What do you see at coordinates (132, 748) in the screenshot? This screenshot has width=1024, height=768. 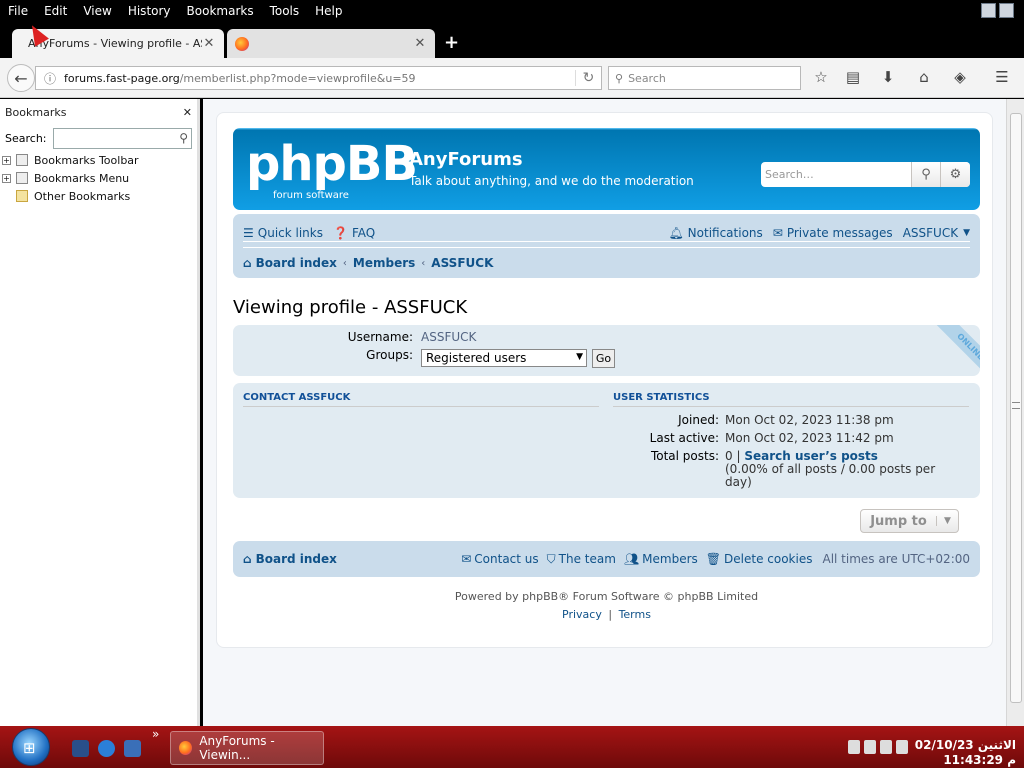 I see `outlook-icon` at bounding box center [132, 748].